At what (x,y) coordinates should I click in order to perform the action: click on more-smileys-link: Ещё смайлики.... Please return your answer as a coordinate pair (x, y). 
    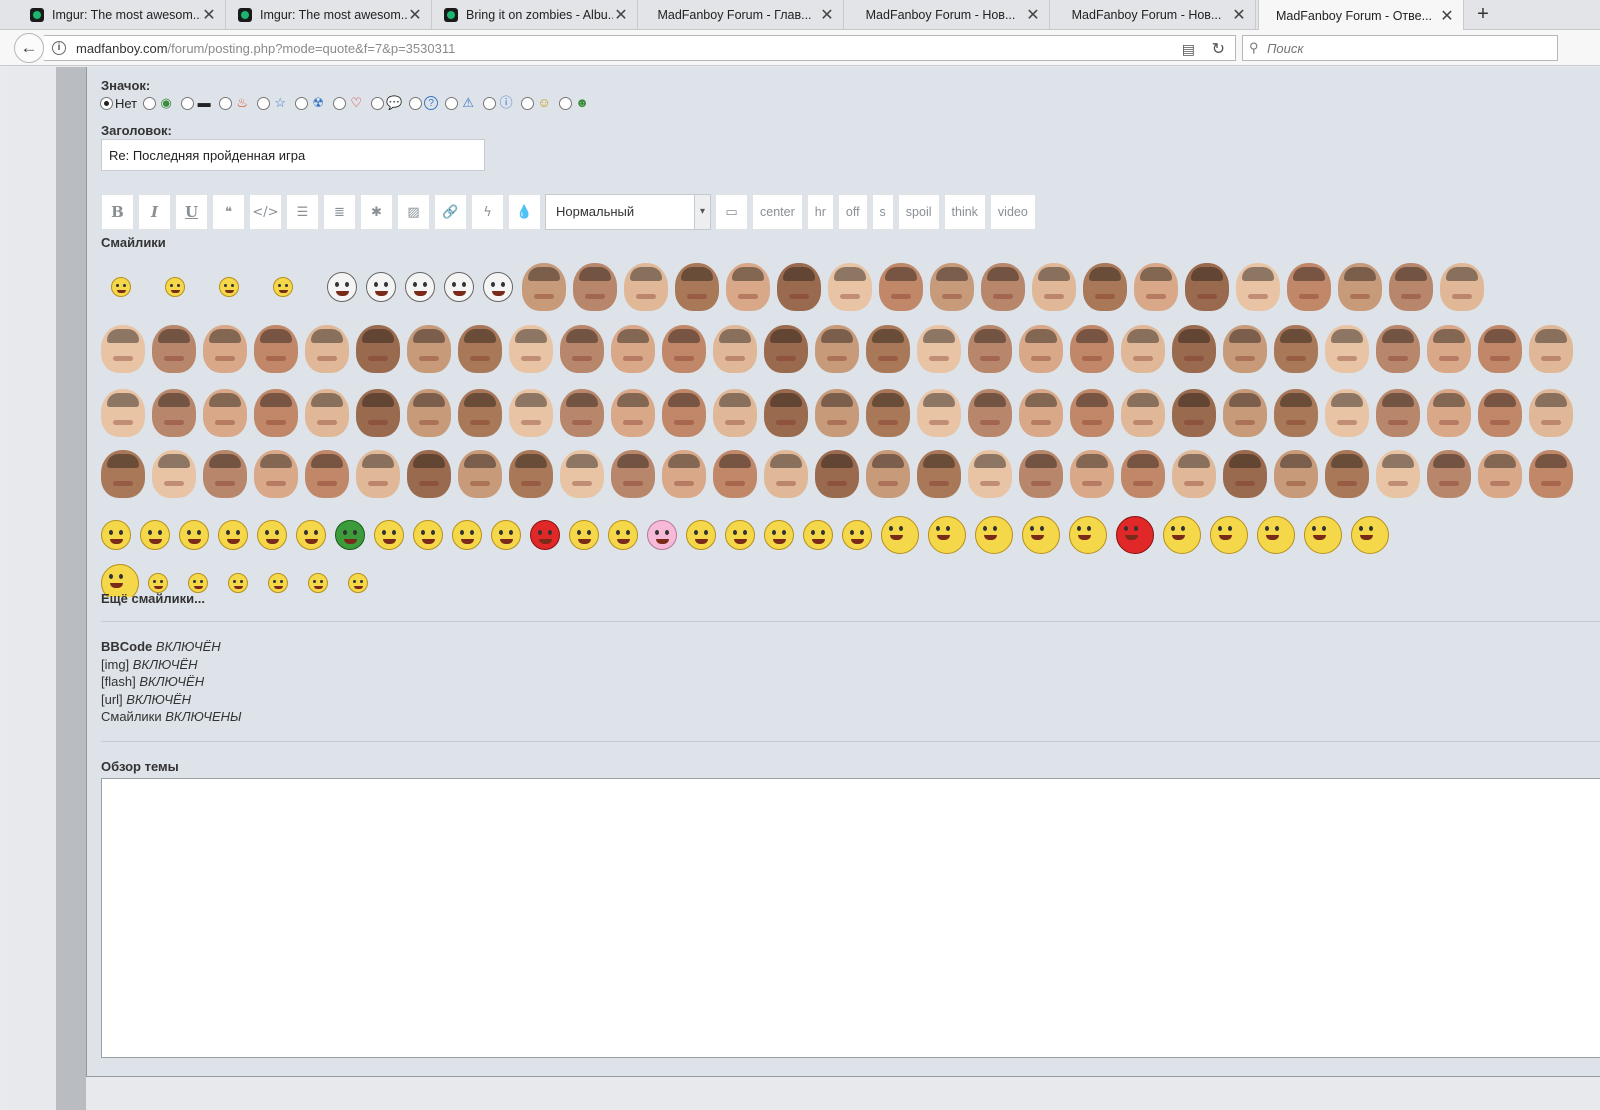
    Looking at the image, I should click on (153, 598).